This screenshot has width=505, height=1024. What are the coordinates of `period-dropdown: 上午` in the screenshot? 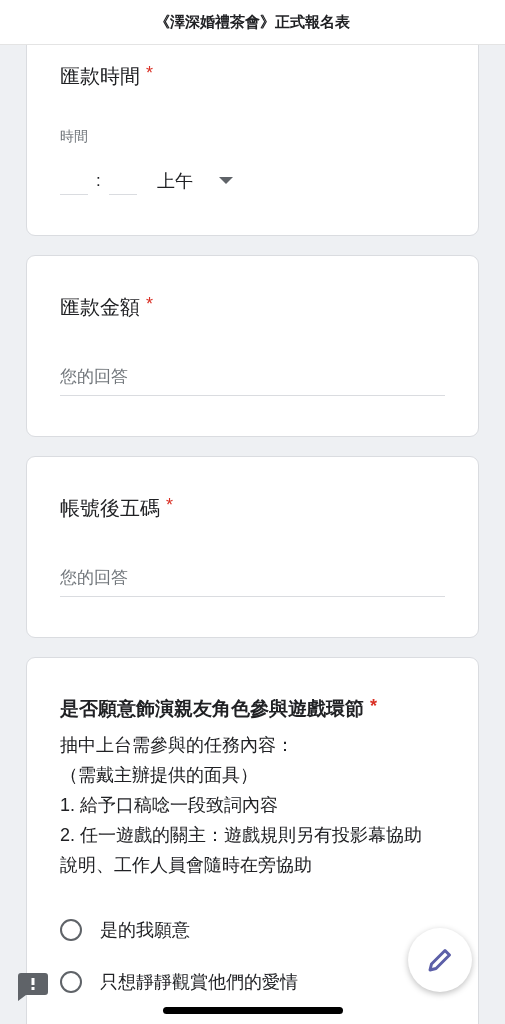 It's located at (194, 180).